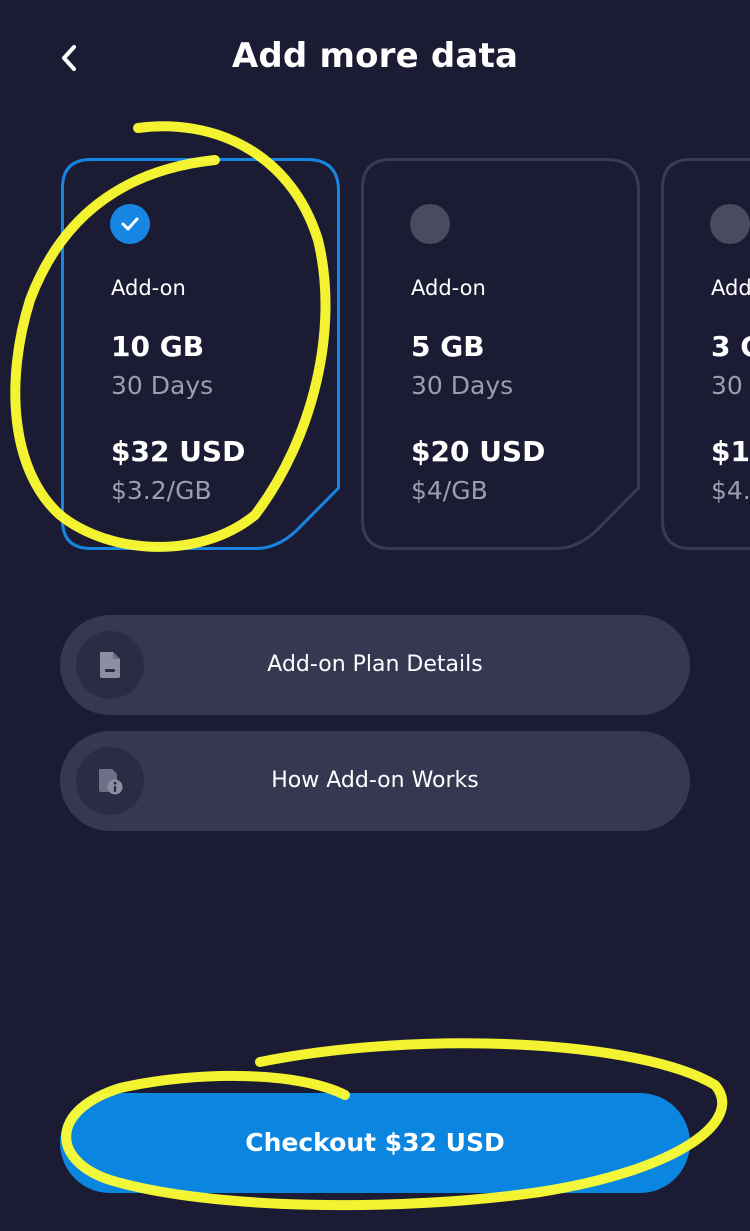 This screenshot has width=750, height=1231. I want to click on header: Add more data, so click(375, 60).